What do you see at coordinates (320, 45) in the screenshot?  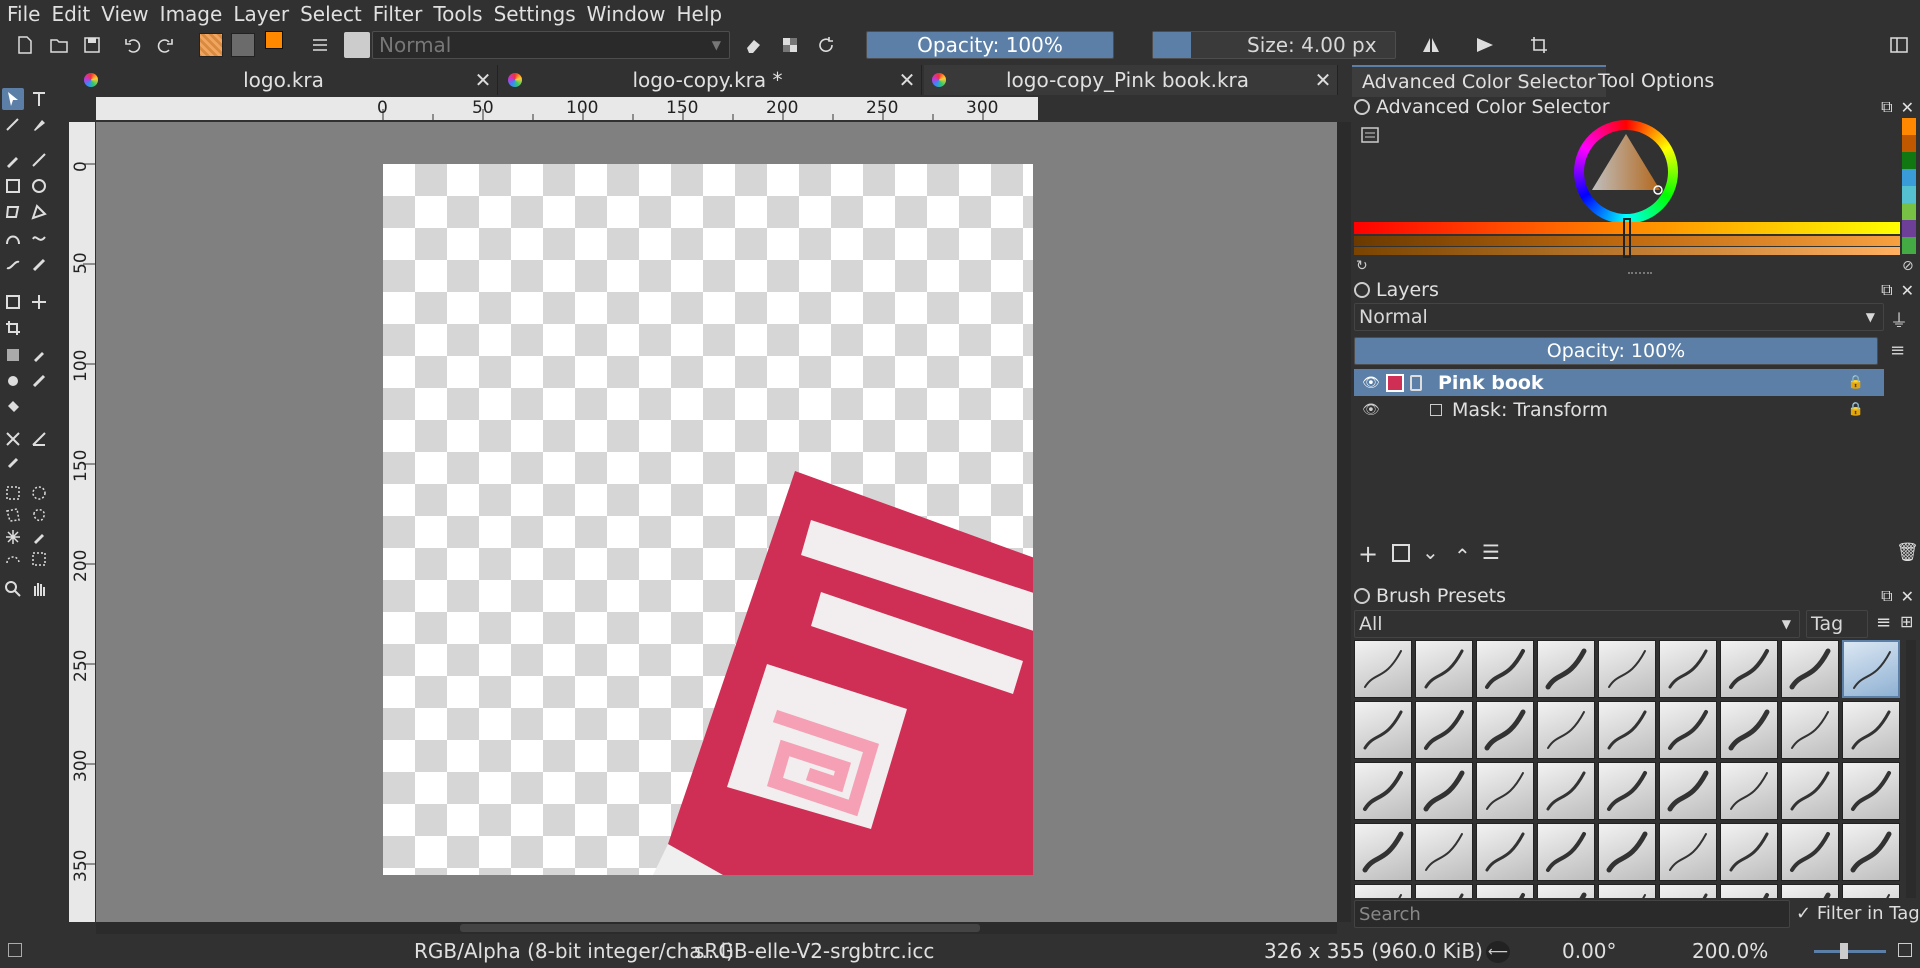 I see `brush-settings-icon` at bounding box center [320, 45].